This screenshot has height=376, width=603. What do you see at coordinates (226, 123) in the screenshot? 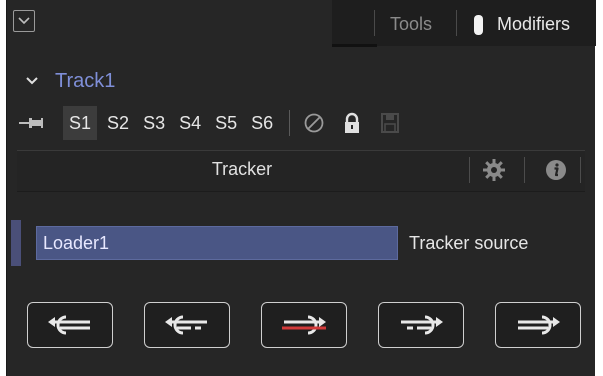
I see `version-s5: S5` at bounding box center [226, 123].